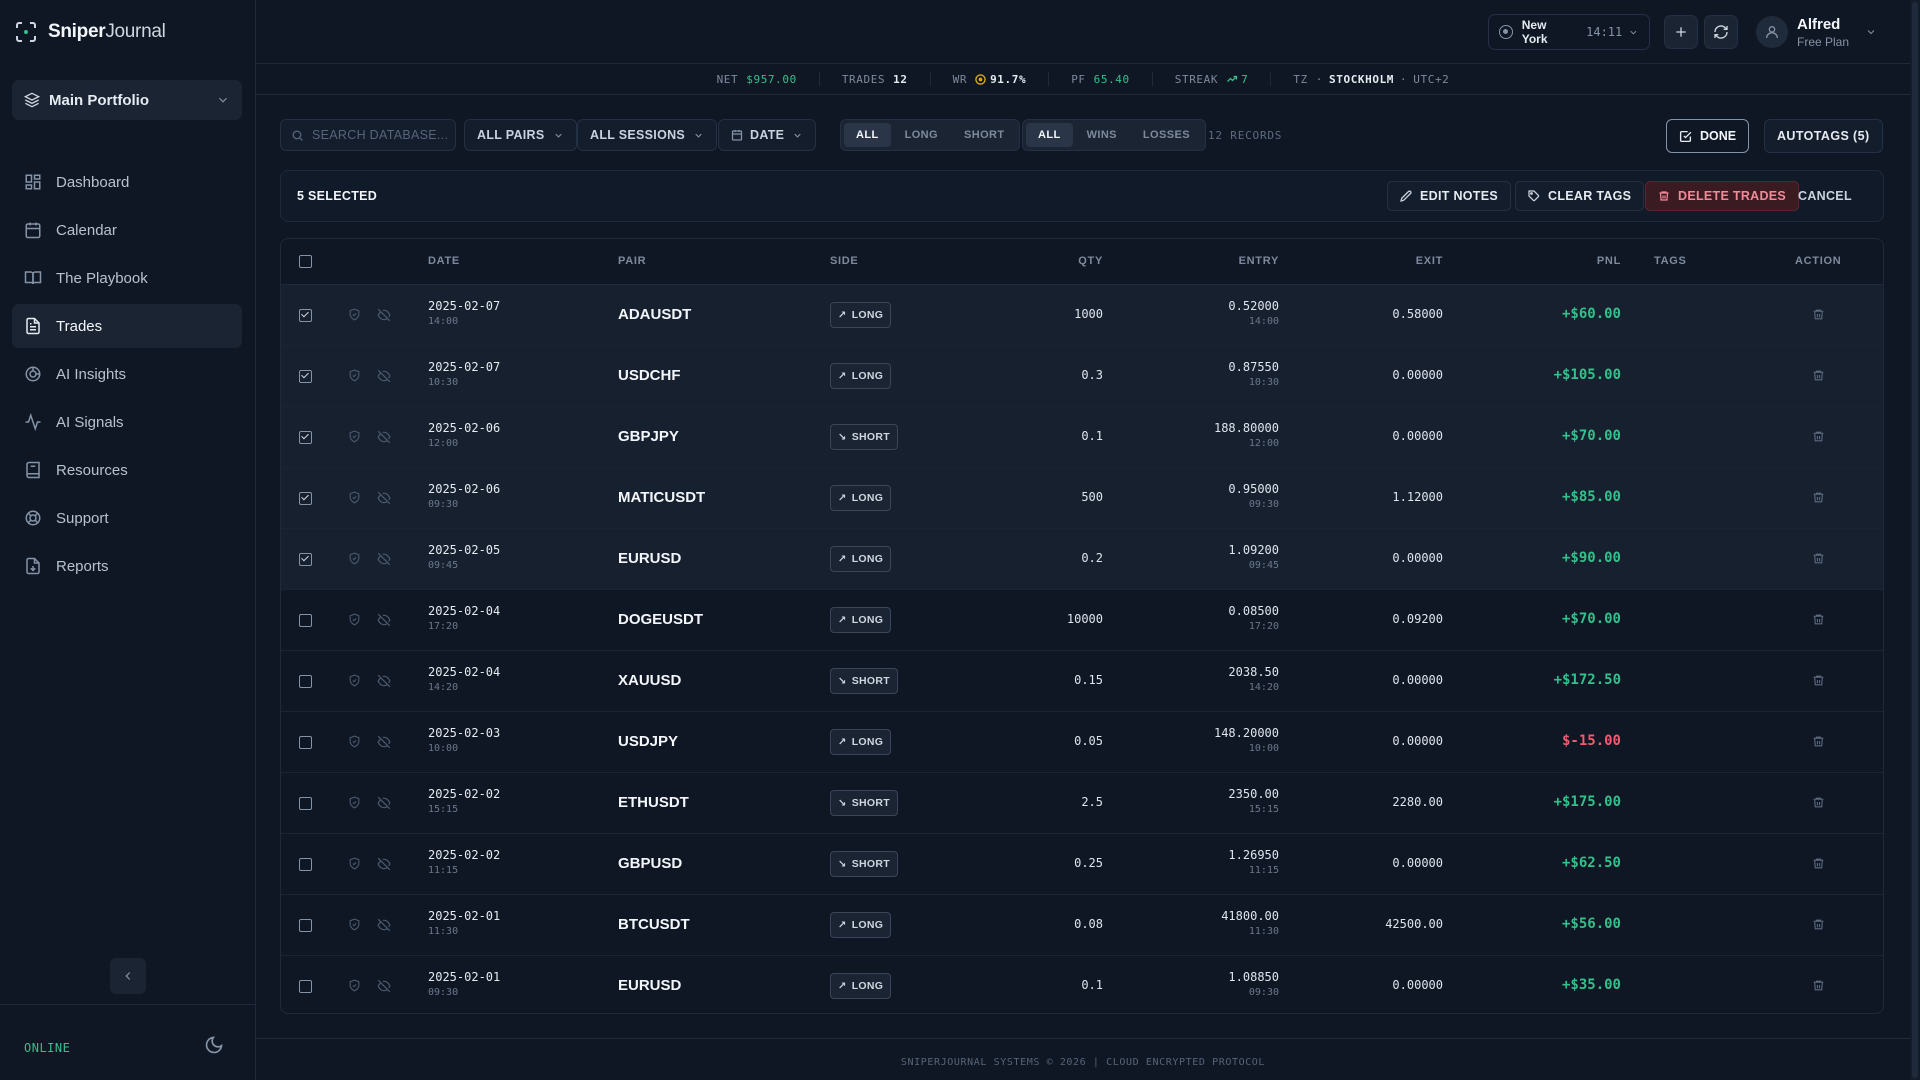  What do you see at coordinates (1708, 136) in the screenshot?
I see `done-button: DONE` at bounding box center [1708, 136].